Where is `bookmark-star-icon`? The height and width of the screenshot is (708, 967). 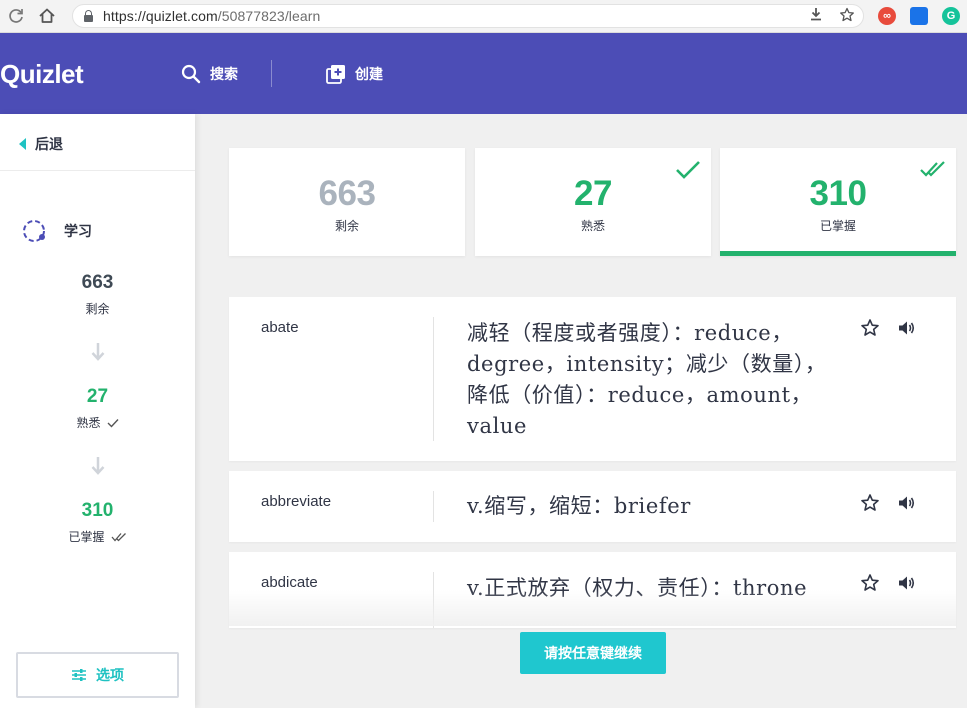
bookmark-star-icon is located at coordinates (847, 16).